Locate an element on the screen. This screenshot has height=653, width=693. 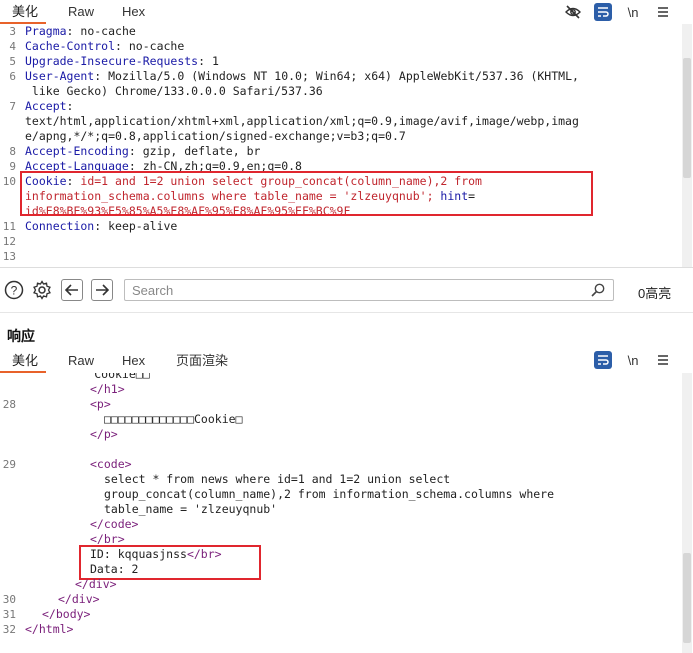
line-number: 6 is located at coordinates (12, 76).